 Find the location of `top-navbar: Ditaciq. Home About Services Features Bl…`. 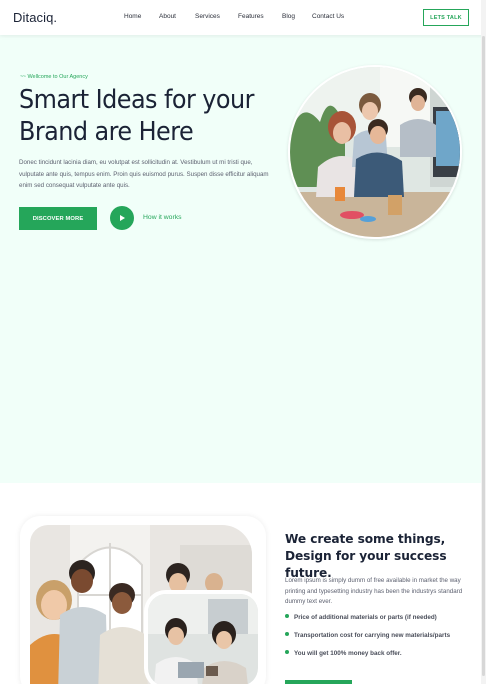

top-navbar: Ditaciq. Home About Services Features Bl… is located at coordinates (243, 17).